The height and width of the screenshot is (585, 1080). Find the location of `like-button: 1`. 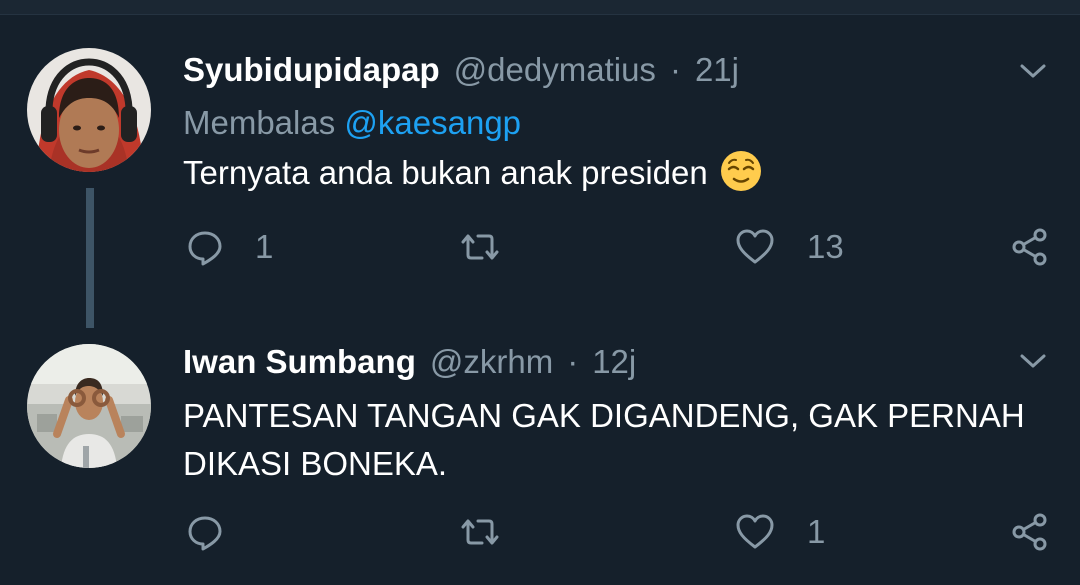

like-button: 1 is located at coordinates (780, 532).